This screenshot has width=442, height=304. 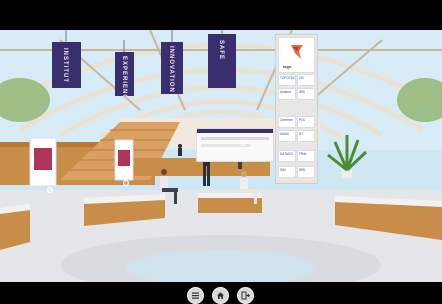 I want to click on info-screen, so click(x=235, y=145).